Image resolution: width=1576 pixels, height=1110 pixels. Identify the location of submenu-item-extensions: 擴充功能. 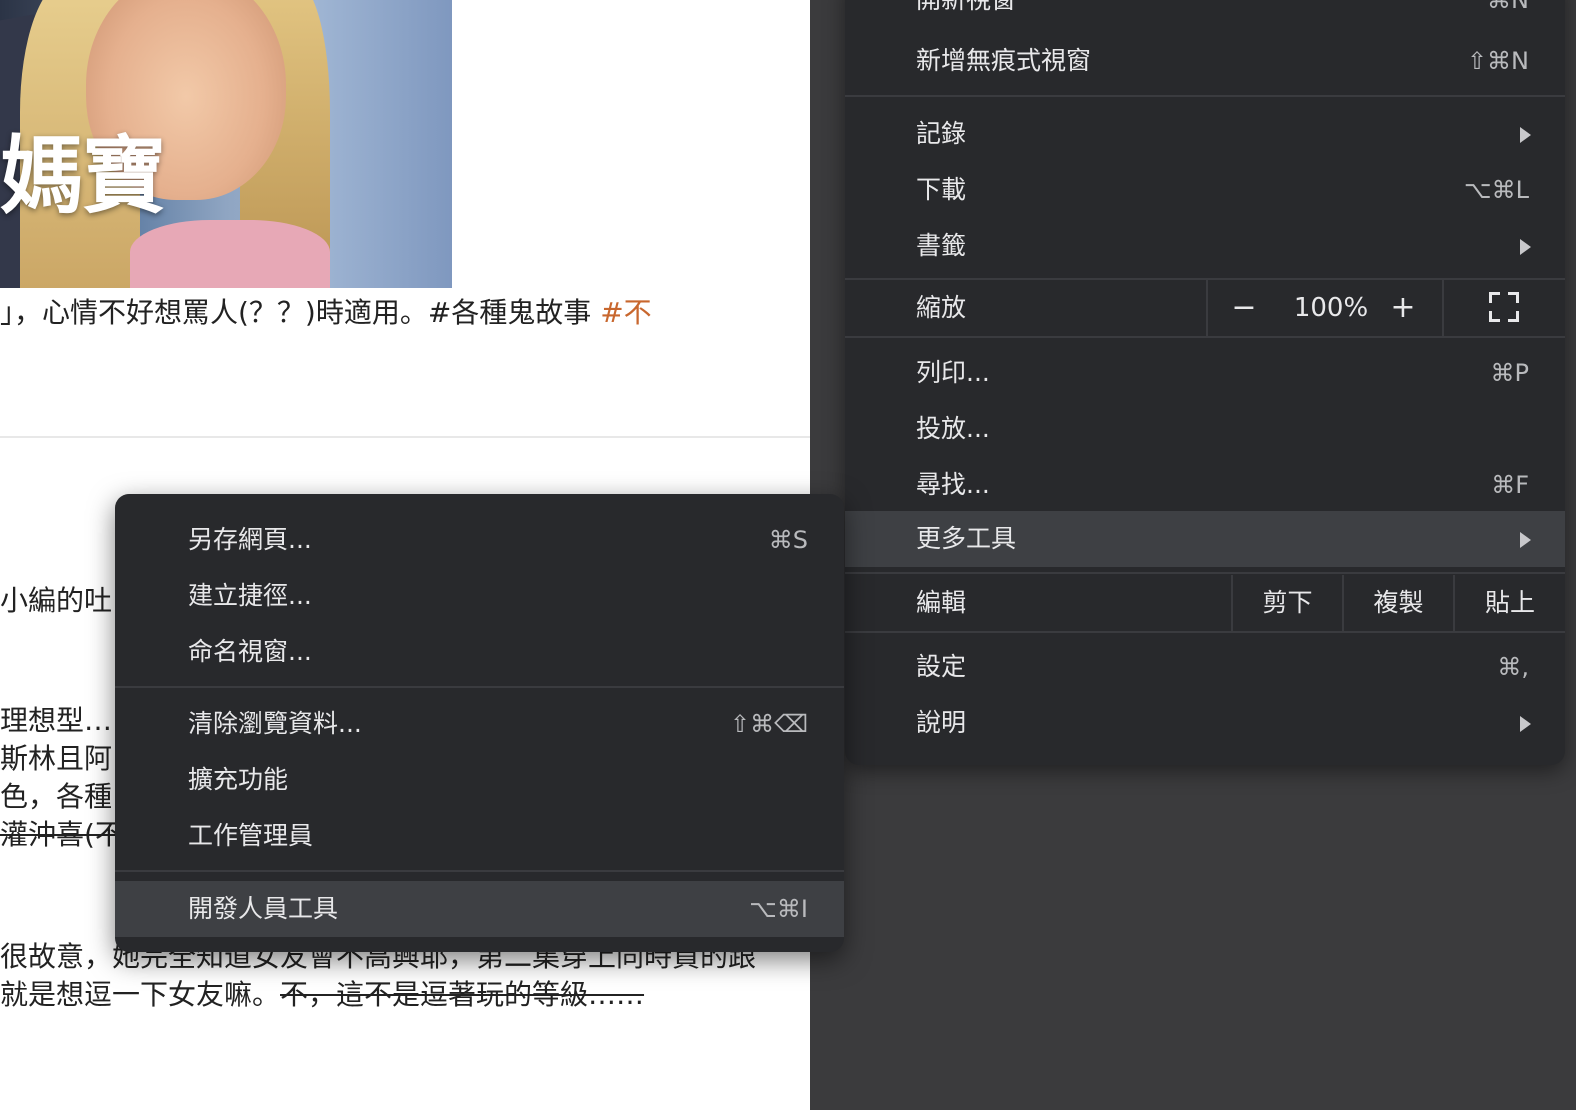
(479, 780).